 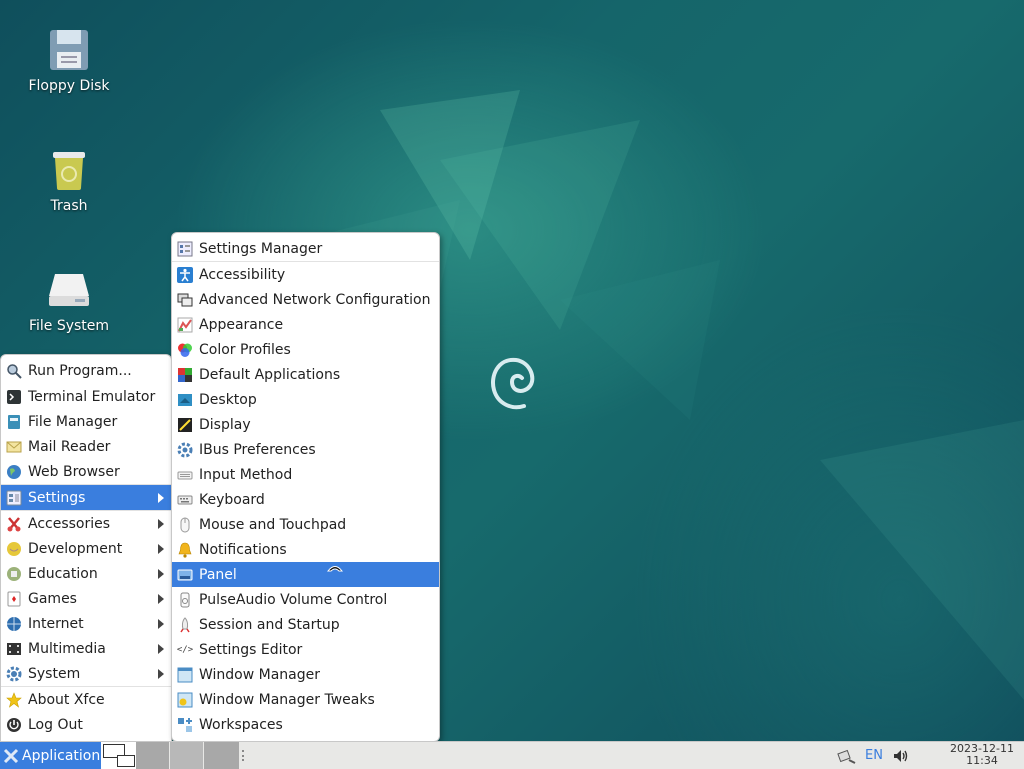 I want to click on menu-item-appearance: Appearance, so click(x=305, y=324).